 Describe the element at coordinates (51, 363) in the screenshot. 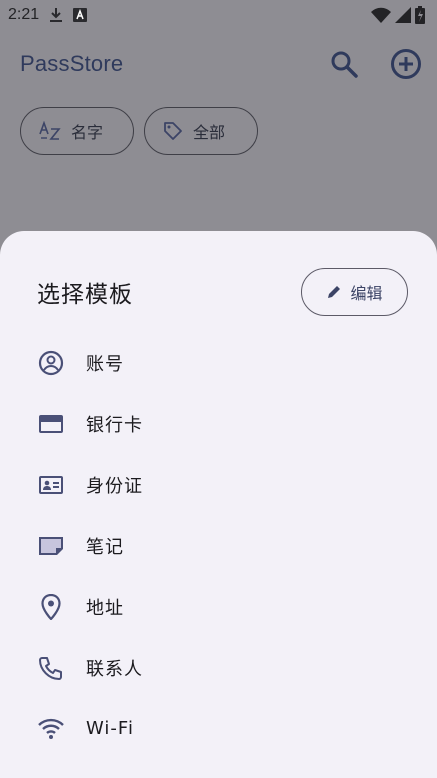

I see `account-circle-icon` at that location.